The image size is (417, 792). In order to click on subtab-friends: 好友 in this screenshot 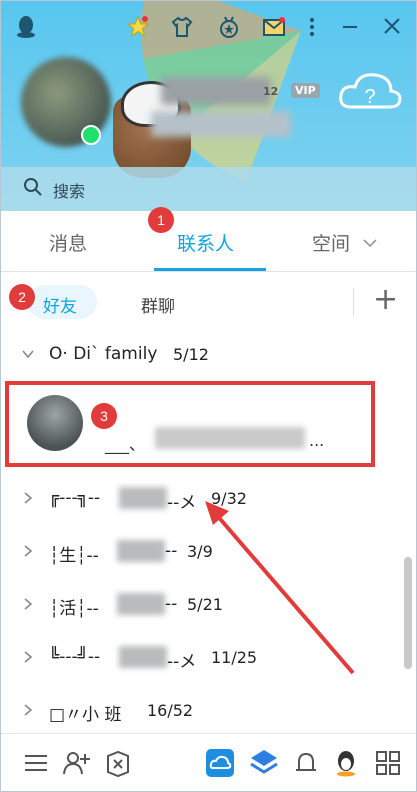, I will do `click(60, 304)`.